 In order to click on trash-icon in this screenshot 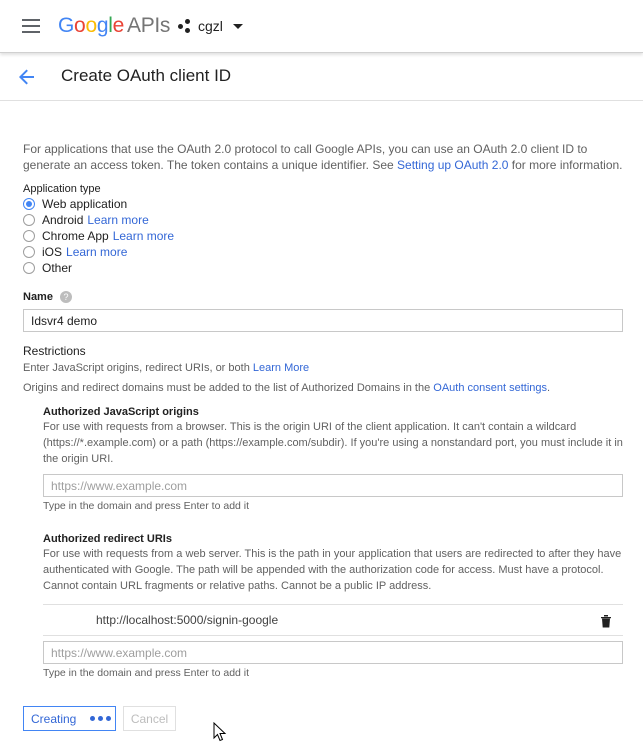, I will do `click(606, 621)`.